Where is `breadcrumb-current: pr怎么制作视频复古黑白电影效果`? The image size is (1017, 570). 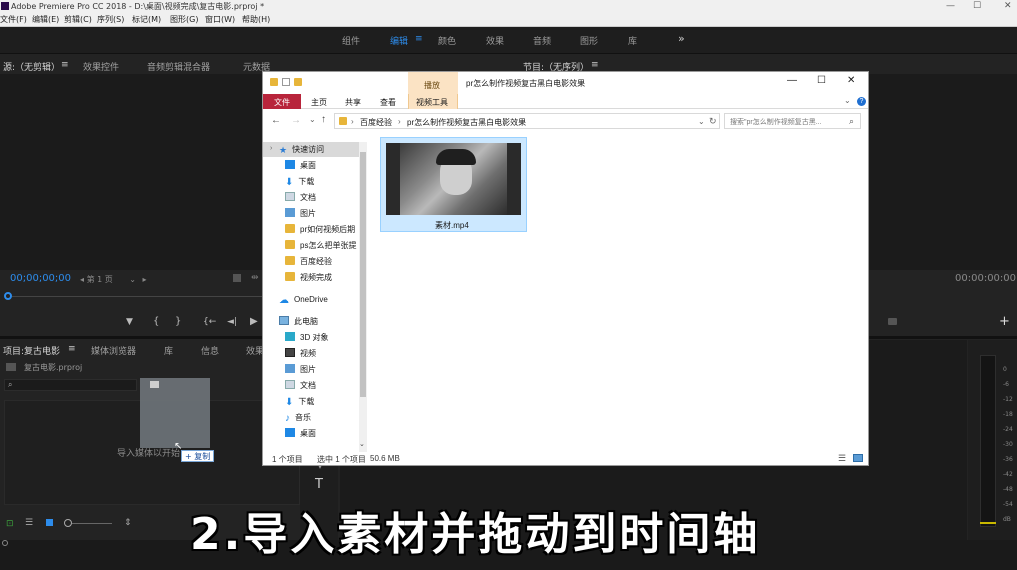 breadcrumb-current: pr怎么制作视频复古黑白电影效果 is located at coordinates (466, 122).